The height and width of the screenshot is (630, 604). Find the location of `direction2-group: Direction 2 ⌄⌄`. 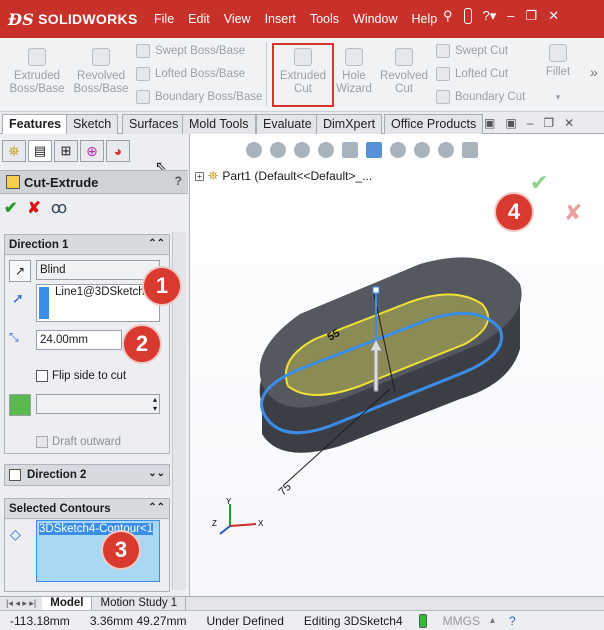

direction2-group: Direction 2 ⌄⌄ is located at coordinates (87, 475).